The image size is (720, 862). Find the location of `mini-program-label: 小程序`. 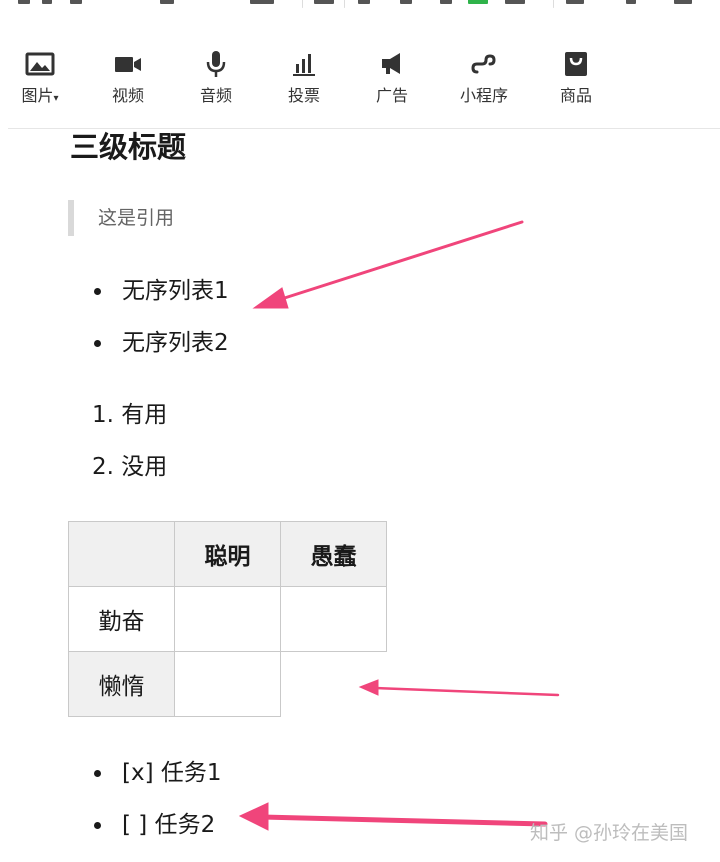

mini-program-label: 小程序 is located at coordinates (483, 95).